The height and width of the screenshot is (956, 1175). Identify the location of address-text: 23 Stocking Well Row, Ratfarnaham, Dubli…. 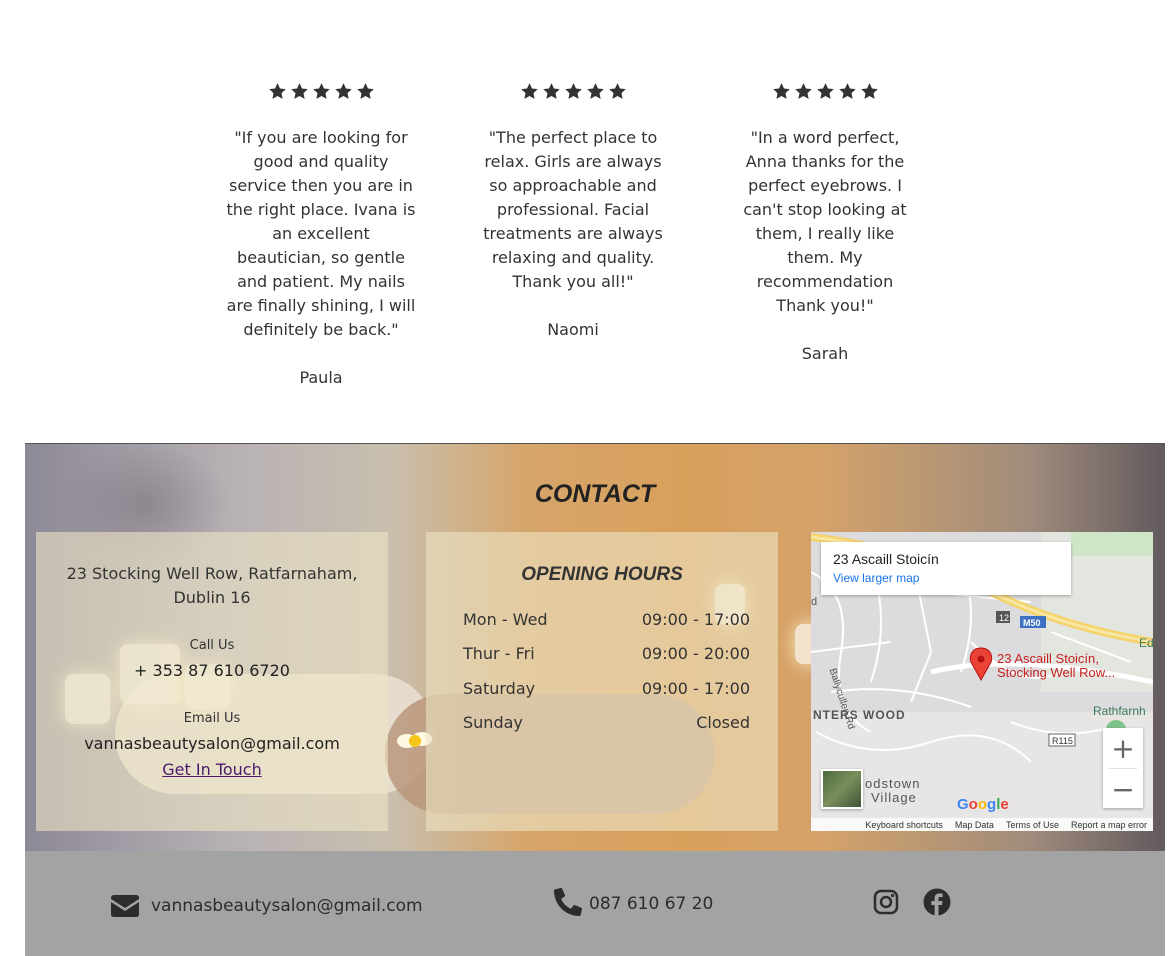
(212, 585).